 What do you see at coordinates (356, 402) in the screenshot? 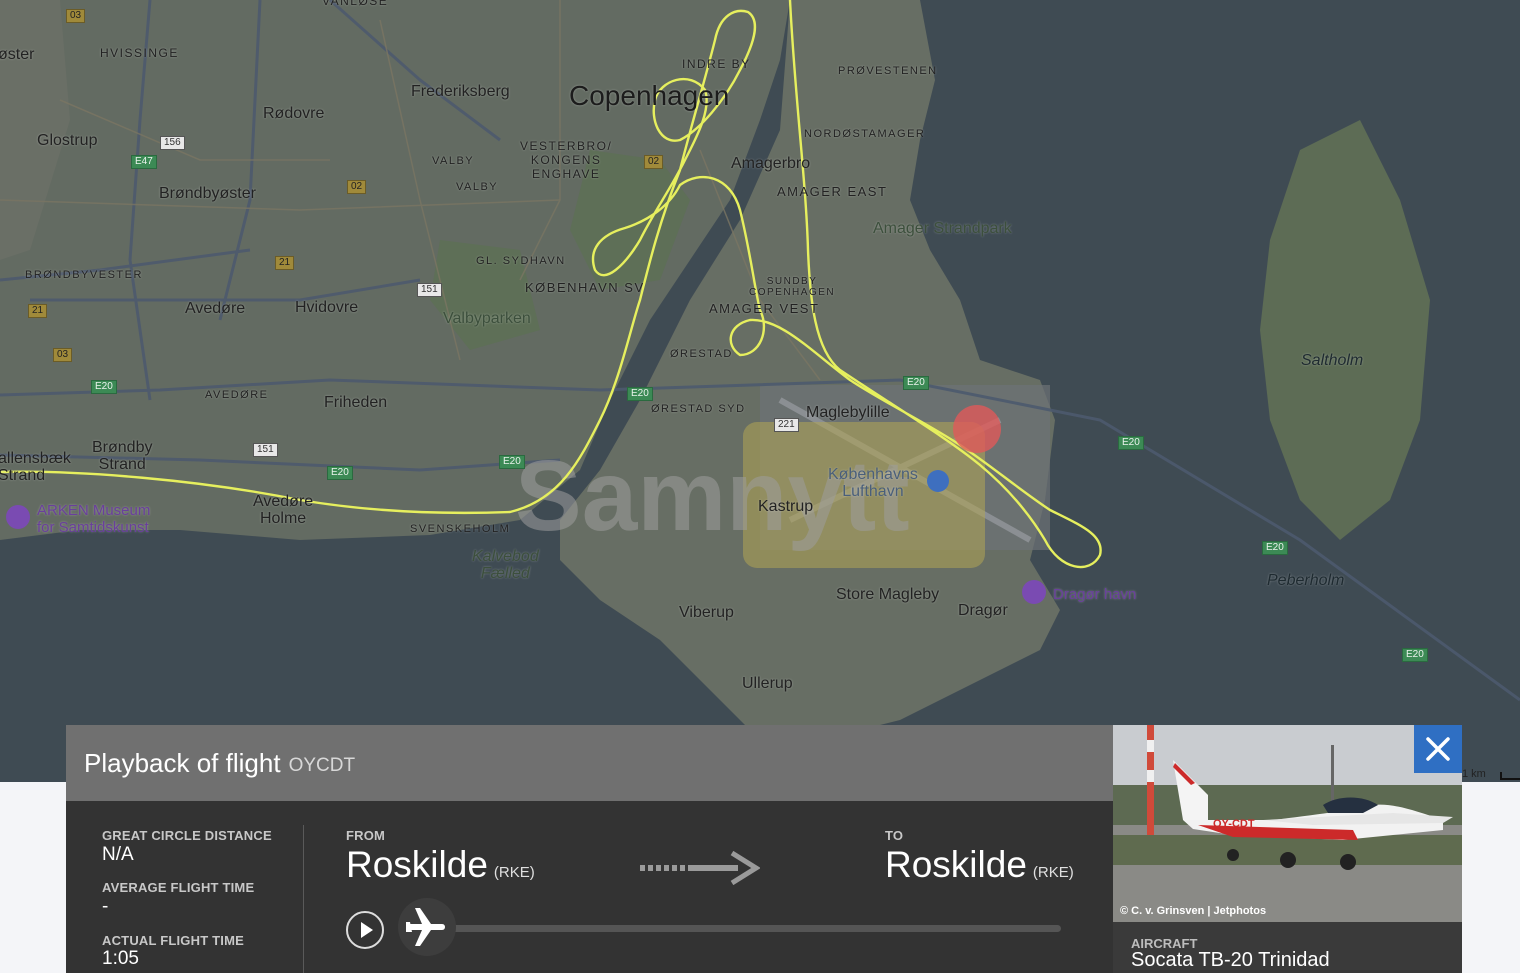
I see `label-friheden: Friheden` at bounding box center [356, 402].